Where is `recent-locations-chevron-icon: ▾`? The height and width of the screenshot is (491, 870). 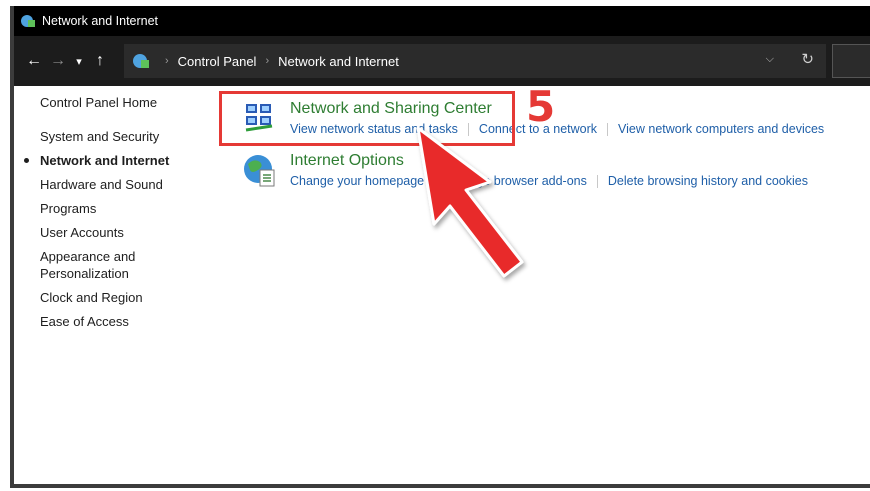 recent-locations-chevron-icon: ▾ is located at coordinates (79, 61).